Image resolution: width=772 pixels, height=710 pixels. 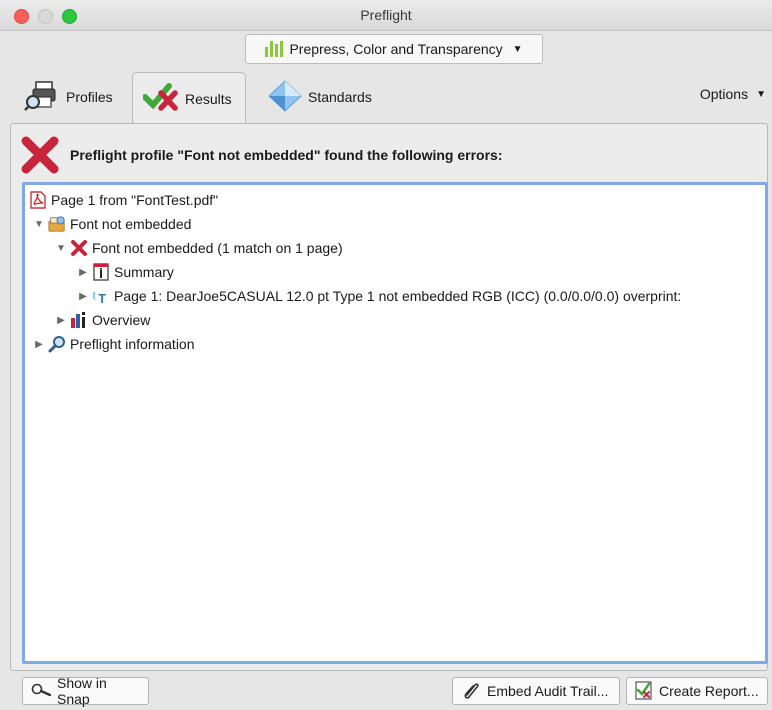 What do you see at coordinates (160, 98) in the screenshot?
I see `results-check-x-icon` at bounding box center [160, 98].